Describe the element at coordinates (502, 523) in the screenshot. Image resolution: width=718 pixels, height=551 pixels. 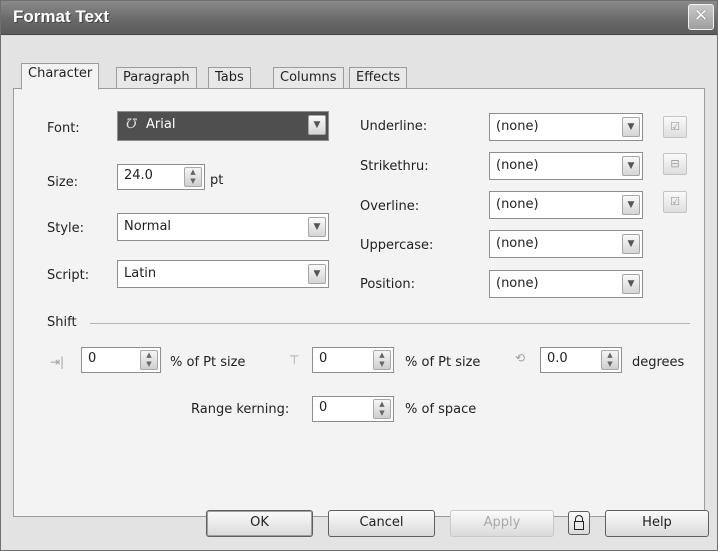
I see `apply-button: Apply` at that location.